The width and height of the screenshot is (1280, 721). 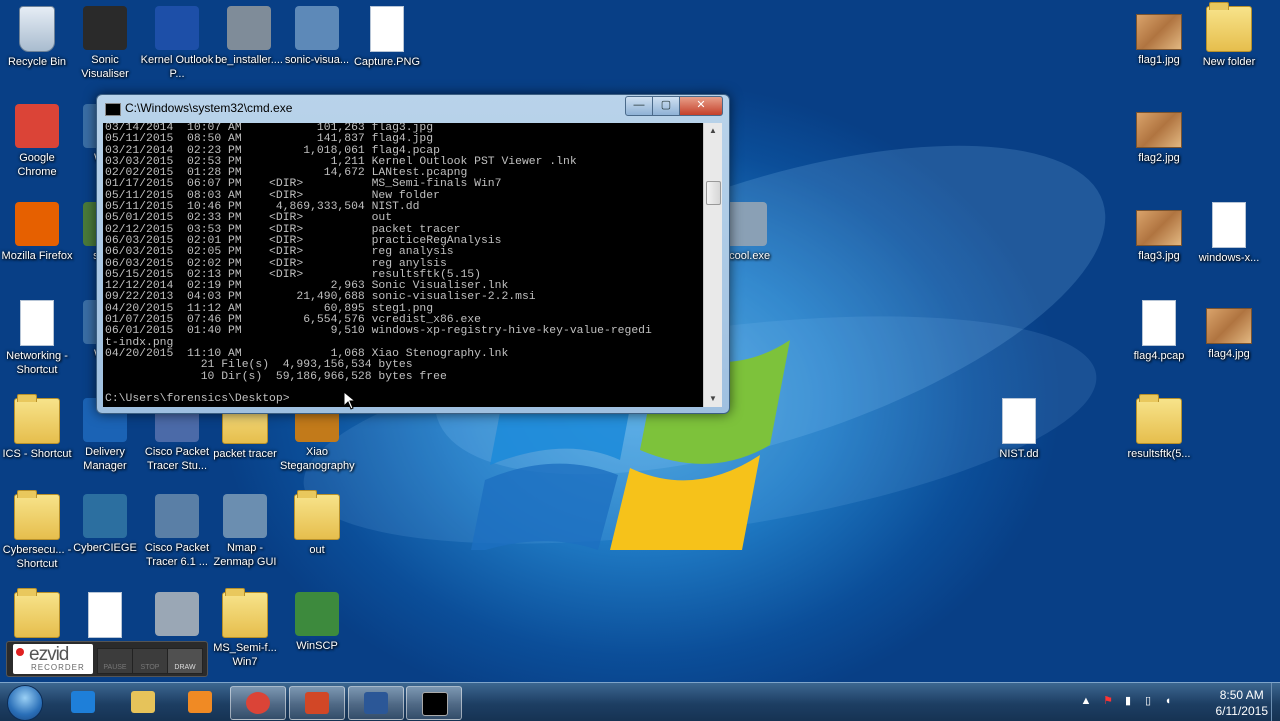 What do you see at coordinates (1148, 701) in the screenshot?
I see `network-icon: ▯` at bounding box center [1148, 701].